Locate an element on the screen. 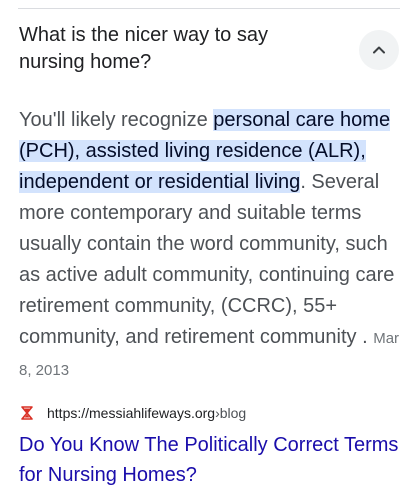 Image resolution: width=418 pixels, height=500 pixels. chevron-up-icon is located at coordinates (379, 50).